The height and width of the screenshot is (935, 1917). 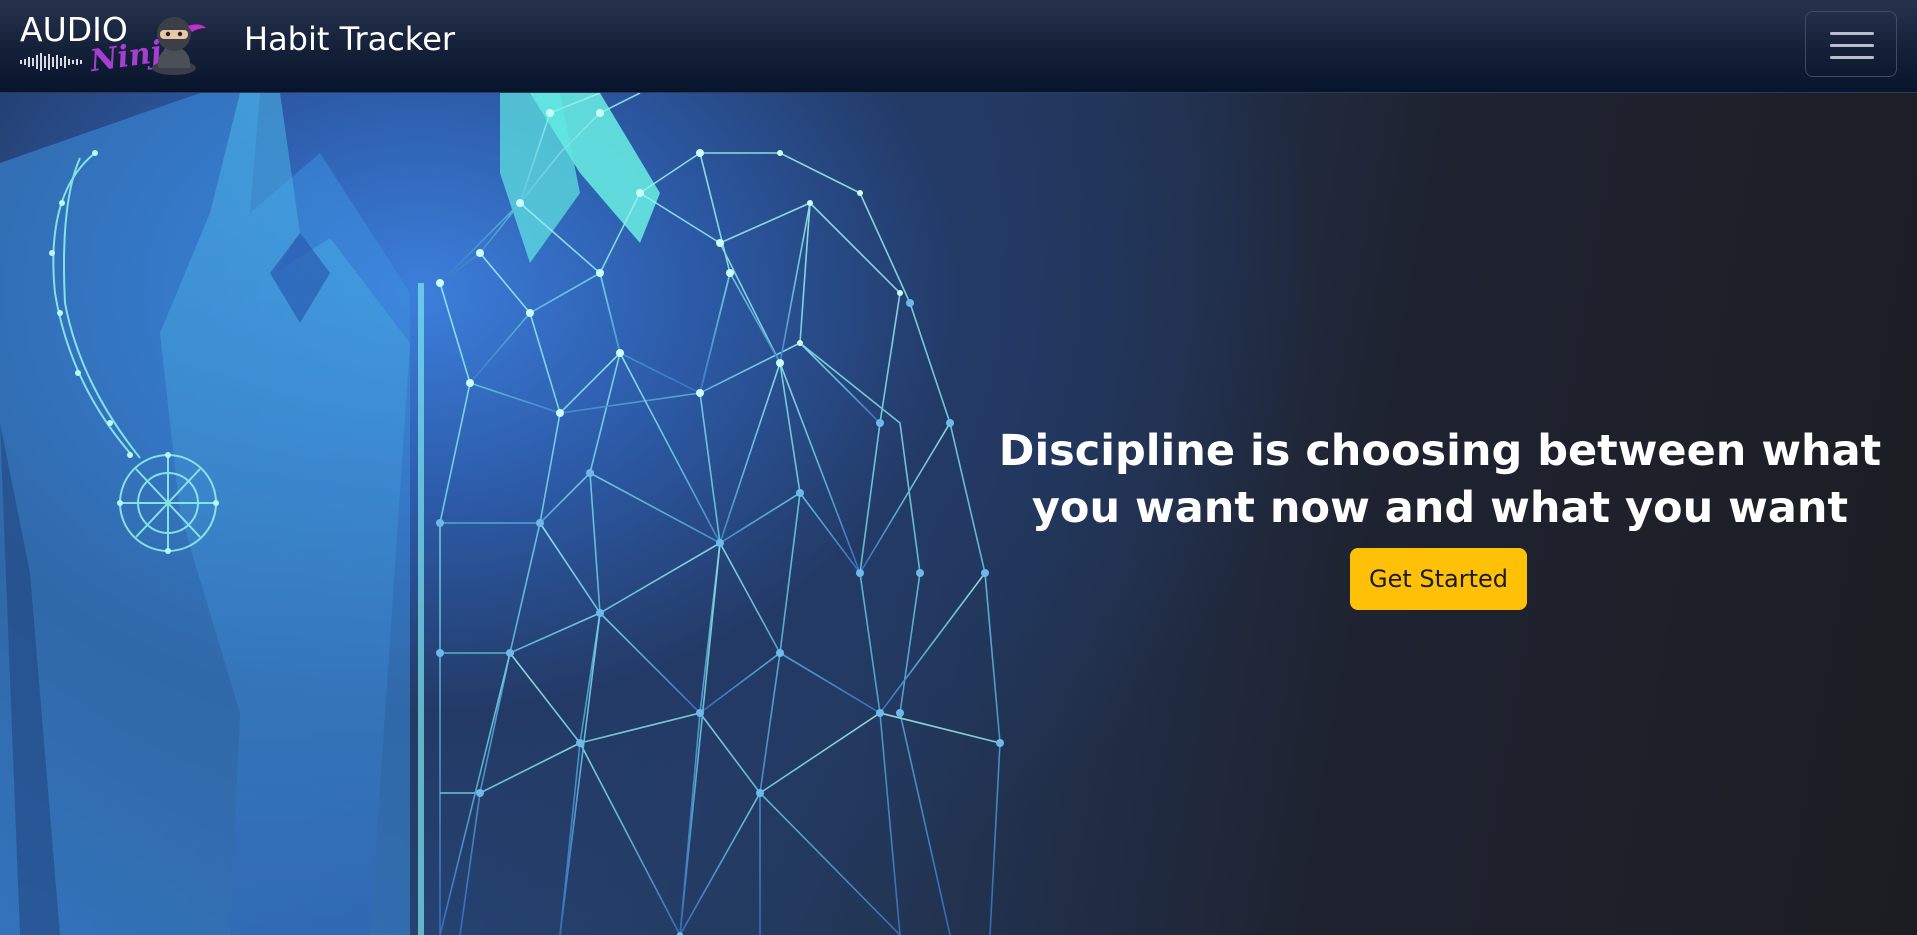 What do you see at coordinates (113, 46) in the screenshot?
I see `audio-ninja-logo: AUDIO Ninja` at bounding box center [113, 46].